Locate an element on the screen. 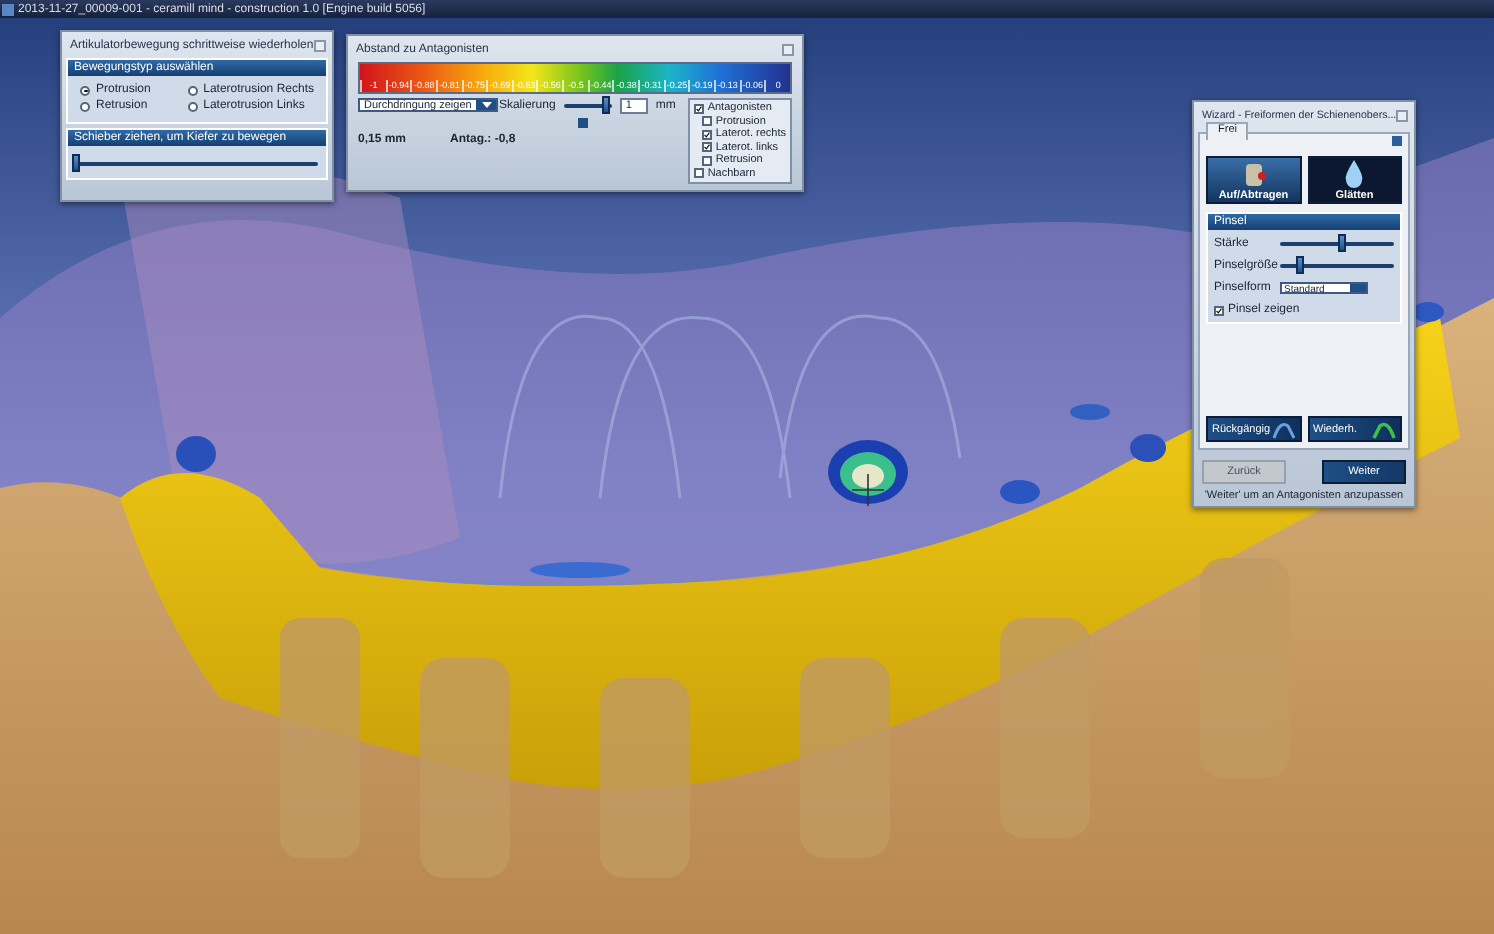 The width and height of the screenshot is (1494, 934). app-icon is located at coordinates (8, 9).